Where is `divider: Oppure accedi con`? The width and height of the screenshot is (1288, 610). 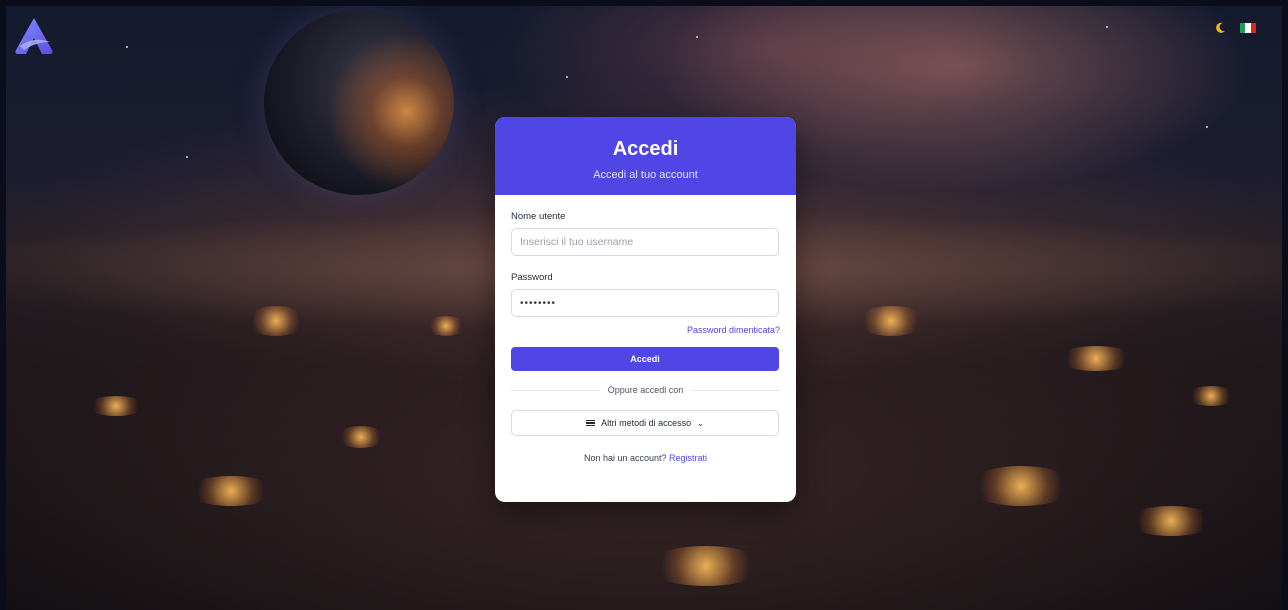 divider: Oppure accedi con is located at coordinates (646, 390).